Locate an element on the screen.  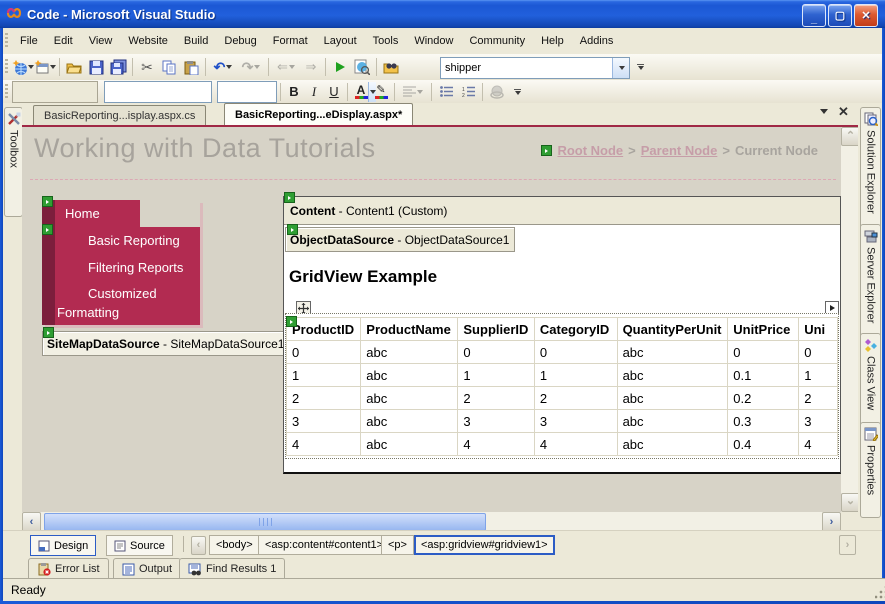
scroll-up-button: ⌃ is located at coordinates (849, 136).